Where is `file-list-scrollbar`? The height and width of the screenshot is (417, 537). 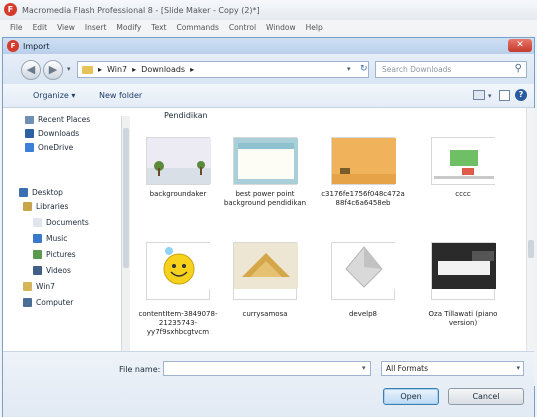
file-list-scrollbar is located at coordinates (530, 247).